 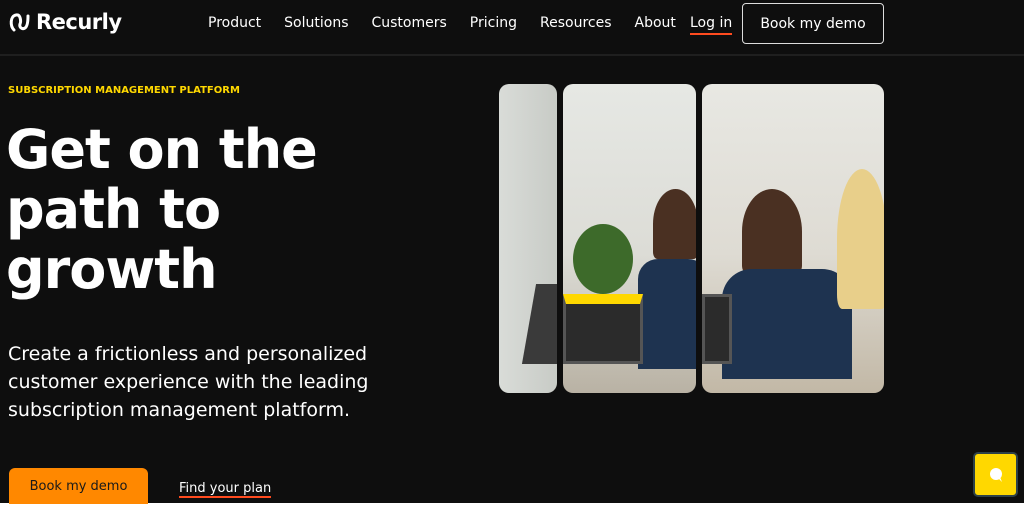 I want to click on nav-about: About, so click(x=655, y=23).